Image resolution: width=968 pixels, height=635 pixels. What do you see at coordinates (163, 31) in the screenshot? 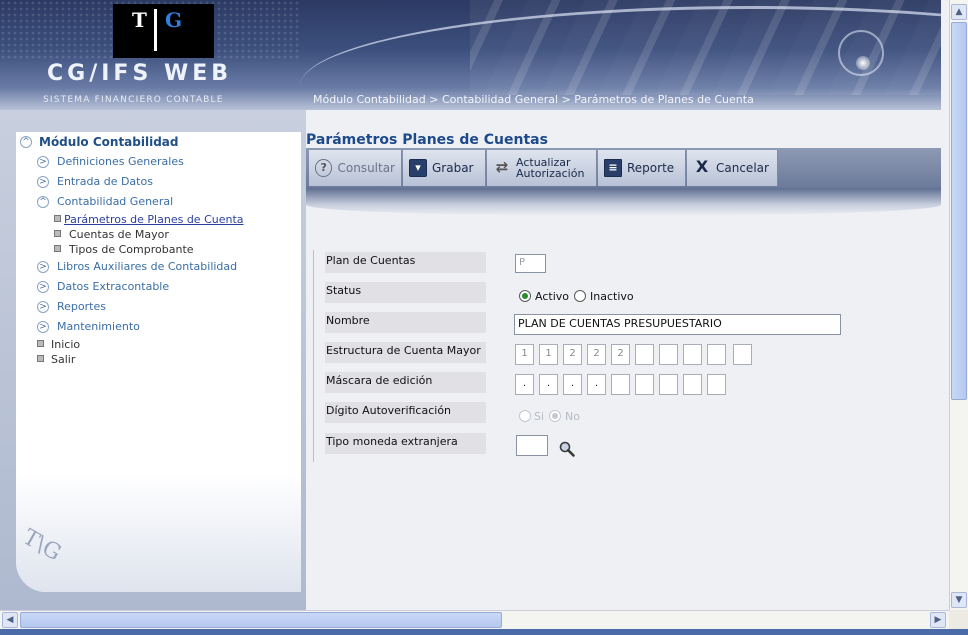
I see `tg-logo: T G` at bounding box center [163, 31].